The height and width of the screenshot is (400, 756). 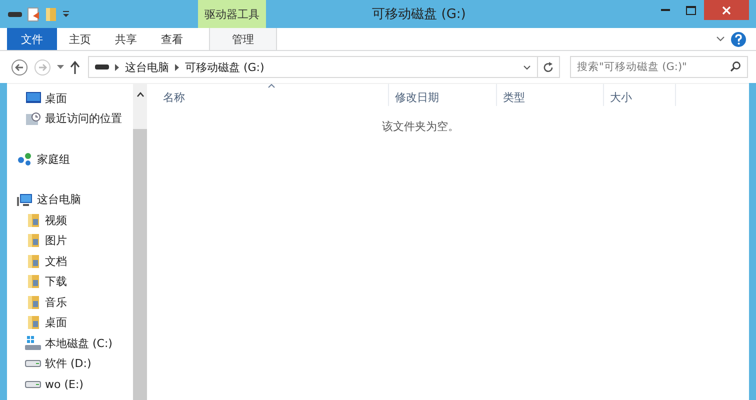 What do you see at coordinates (70, 302) in the screenshot?
I see `nav-item: 音乐` at bounding box center [70, 302].